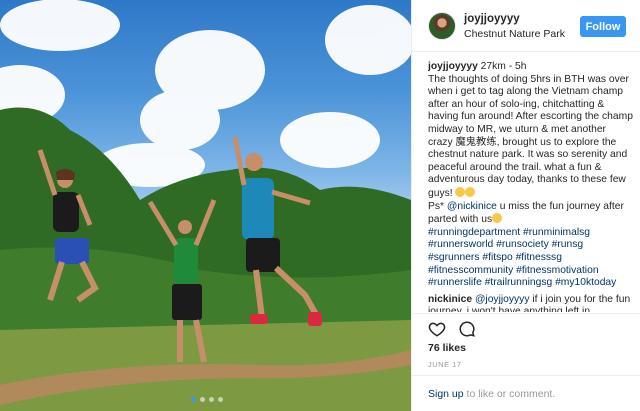 The width and height of the screenshot is (640, 411). I want to click on comment-mention: @joyjjoyyyy, so click(502, 299).